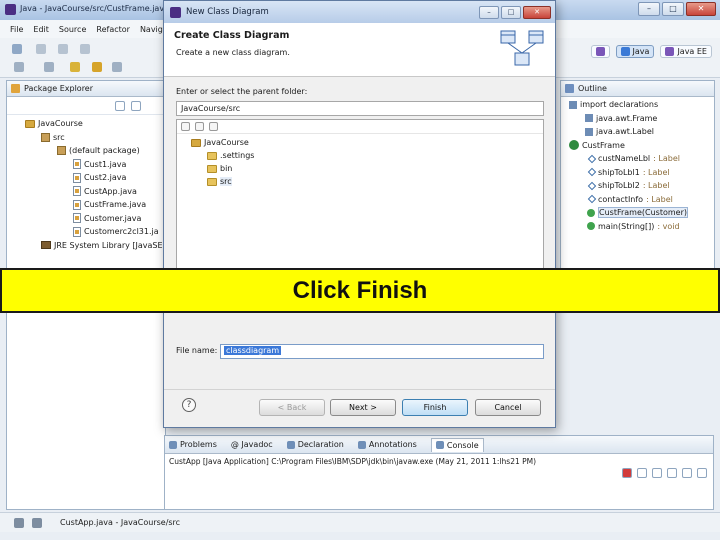 This screenshot has height=540, width=720. Describe the element at coordinates (17, 49) in the screenshot. I see `new-icon` at that location.